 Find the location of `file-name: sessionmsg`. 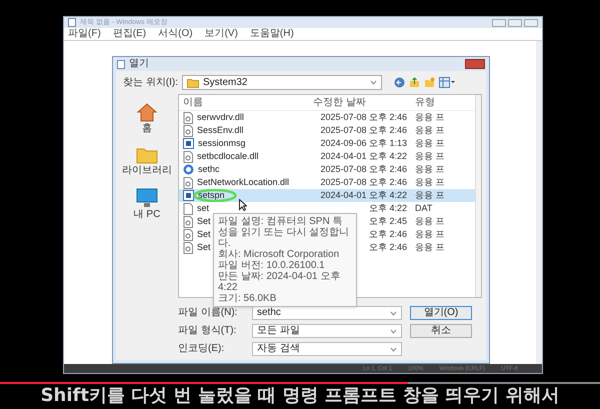

file-name: sessionmsg is located at coordinates (222, 143).